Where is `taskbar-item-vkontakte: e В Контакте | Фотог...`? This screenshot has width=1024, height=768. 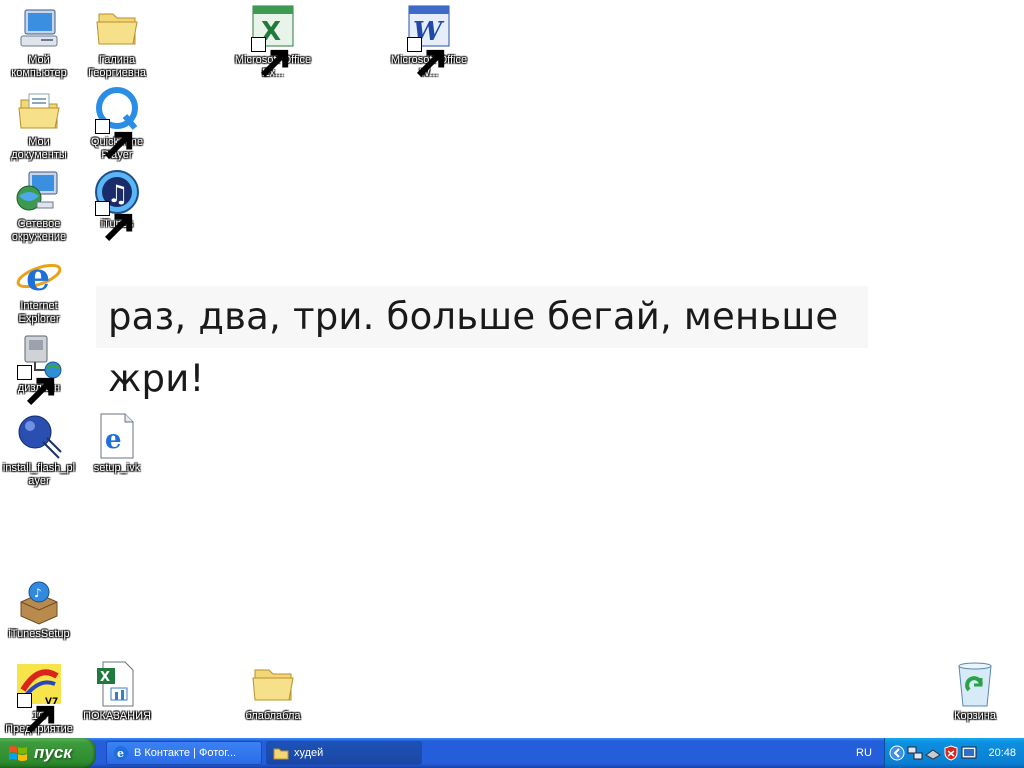 taskbar-item-vkontakte: e В Контакте | Фотог... is located at coordinates (184, 753).